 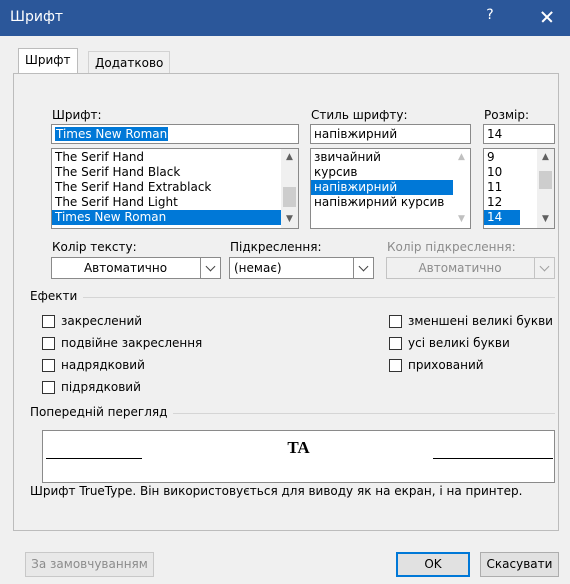 What do you see at coordinates (102, 412) in the screenshot?
I see `preview-label: Попередній перегляд` at bounding box center [102, 412].